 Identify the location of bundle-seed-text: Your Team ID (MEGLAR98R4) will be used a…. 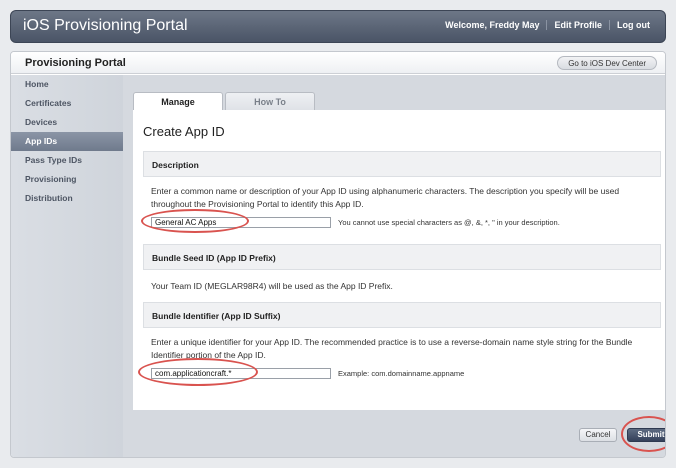
(272, 286).